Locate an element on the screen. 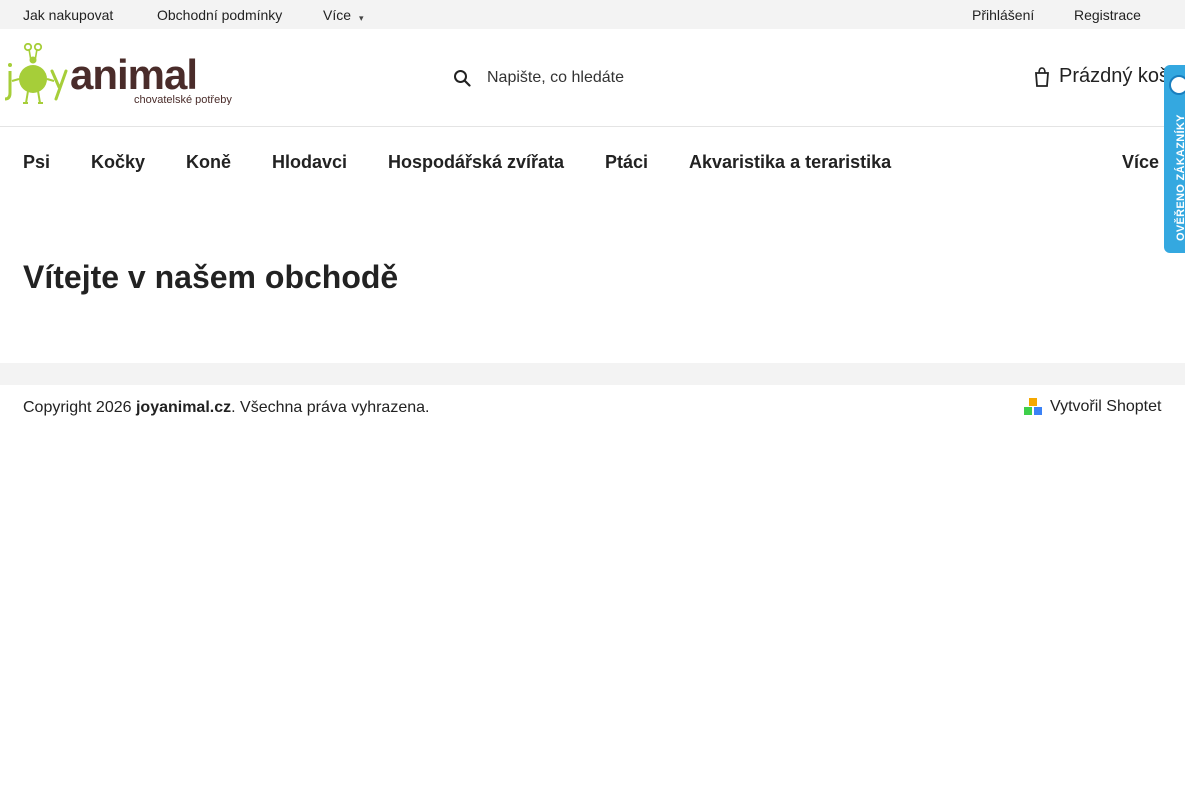  nav-item-akvaristika: Akvaristika a teraristika is located at coordinates (790, 162).